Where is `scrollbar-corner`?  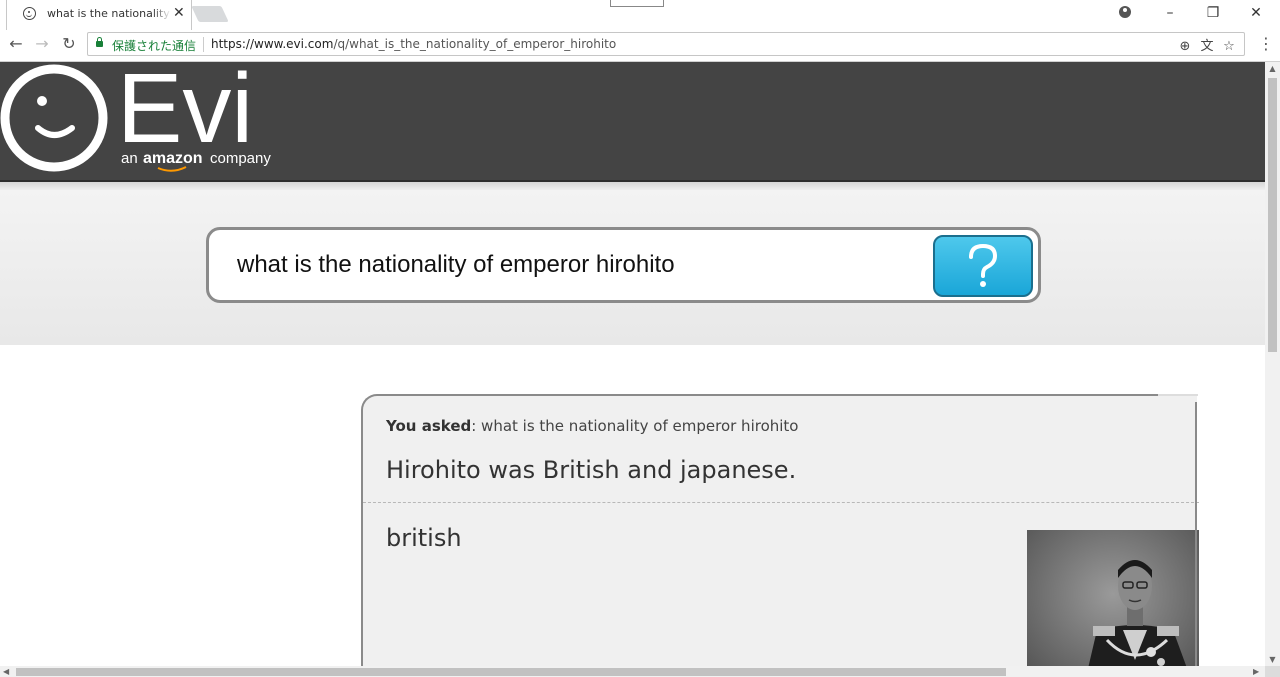
scrollbar-corner is located at coordinates (1272, 671).